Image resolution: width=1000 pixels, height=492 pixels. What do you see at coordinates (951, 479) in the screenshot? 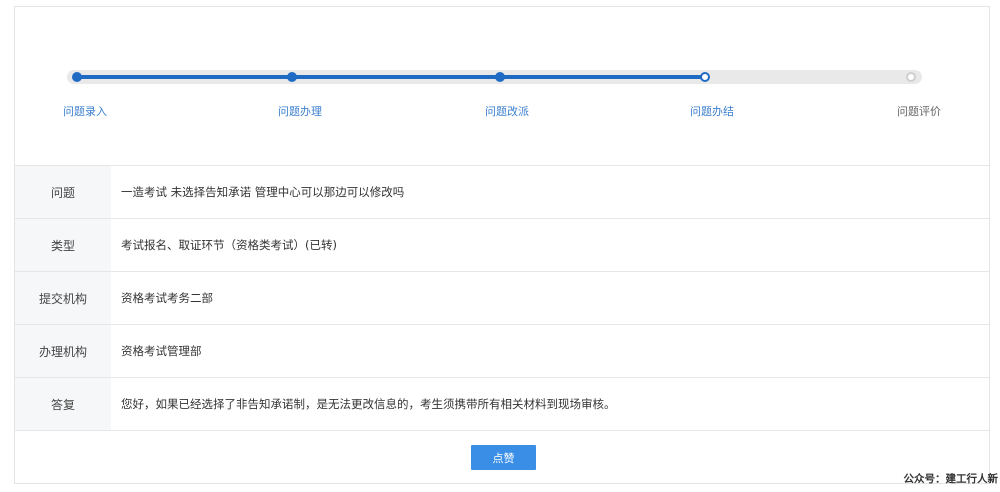
I see `watermark-text: 公众号：建工行人新` at bounding box center [951, 479].